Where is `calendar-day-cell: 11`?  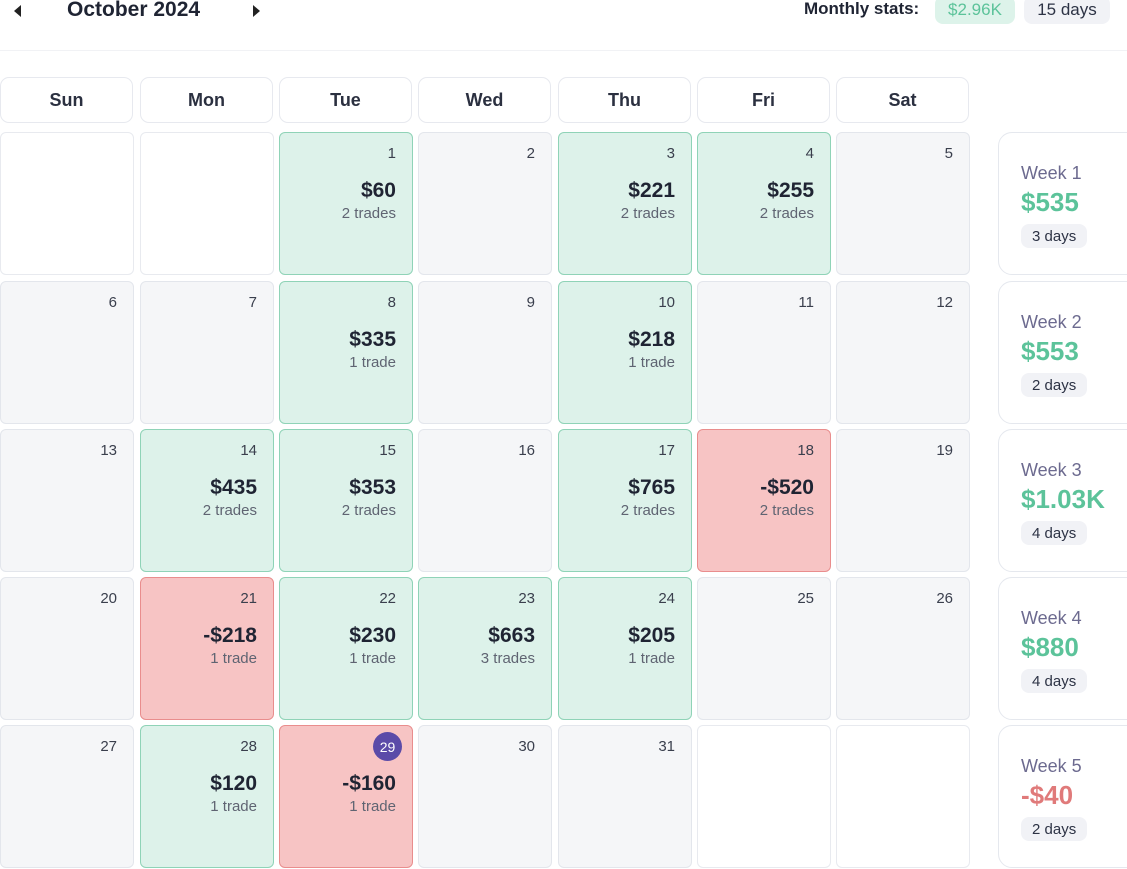 calendar-day-cell: 11 is located at coordinates (764, 352).